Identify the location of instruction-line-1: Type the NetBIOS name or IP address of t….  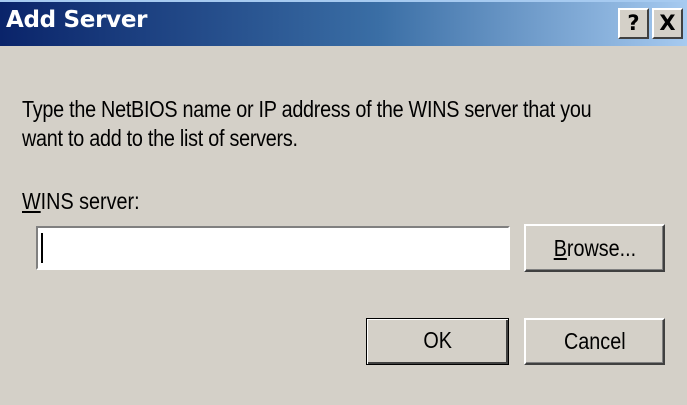
(307, 109).